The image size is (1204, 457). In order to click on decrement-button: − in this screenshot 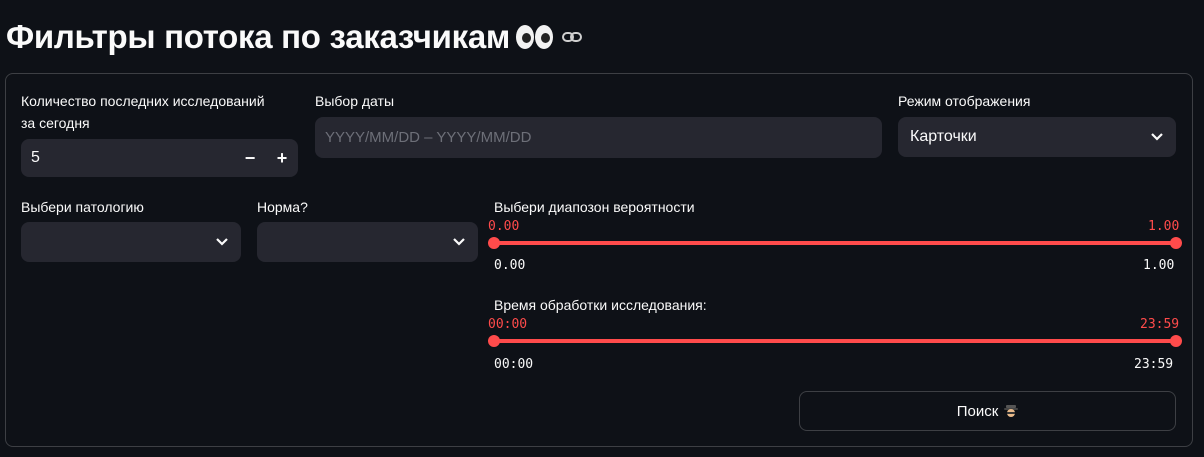, I will do `click(250, 158)`.